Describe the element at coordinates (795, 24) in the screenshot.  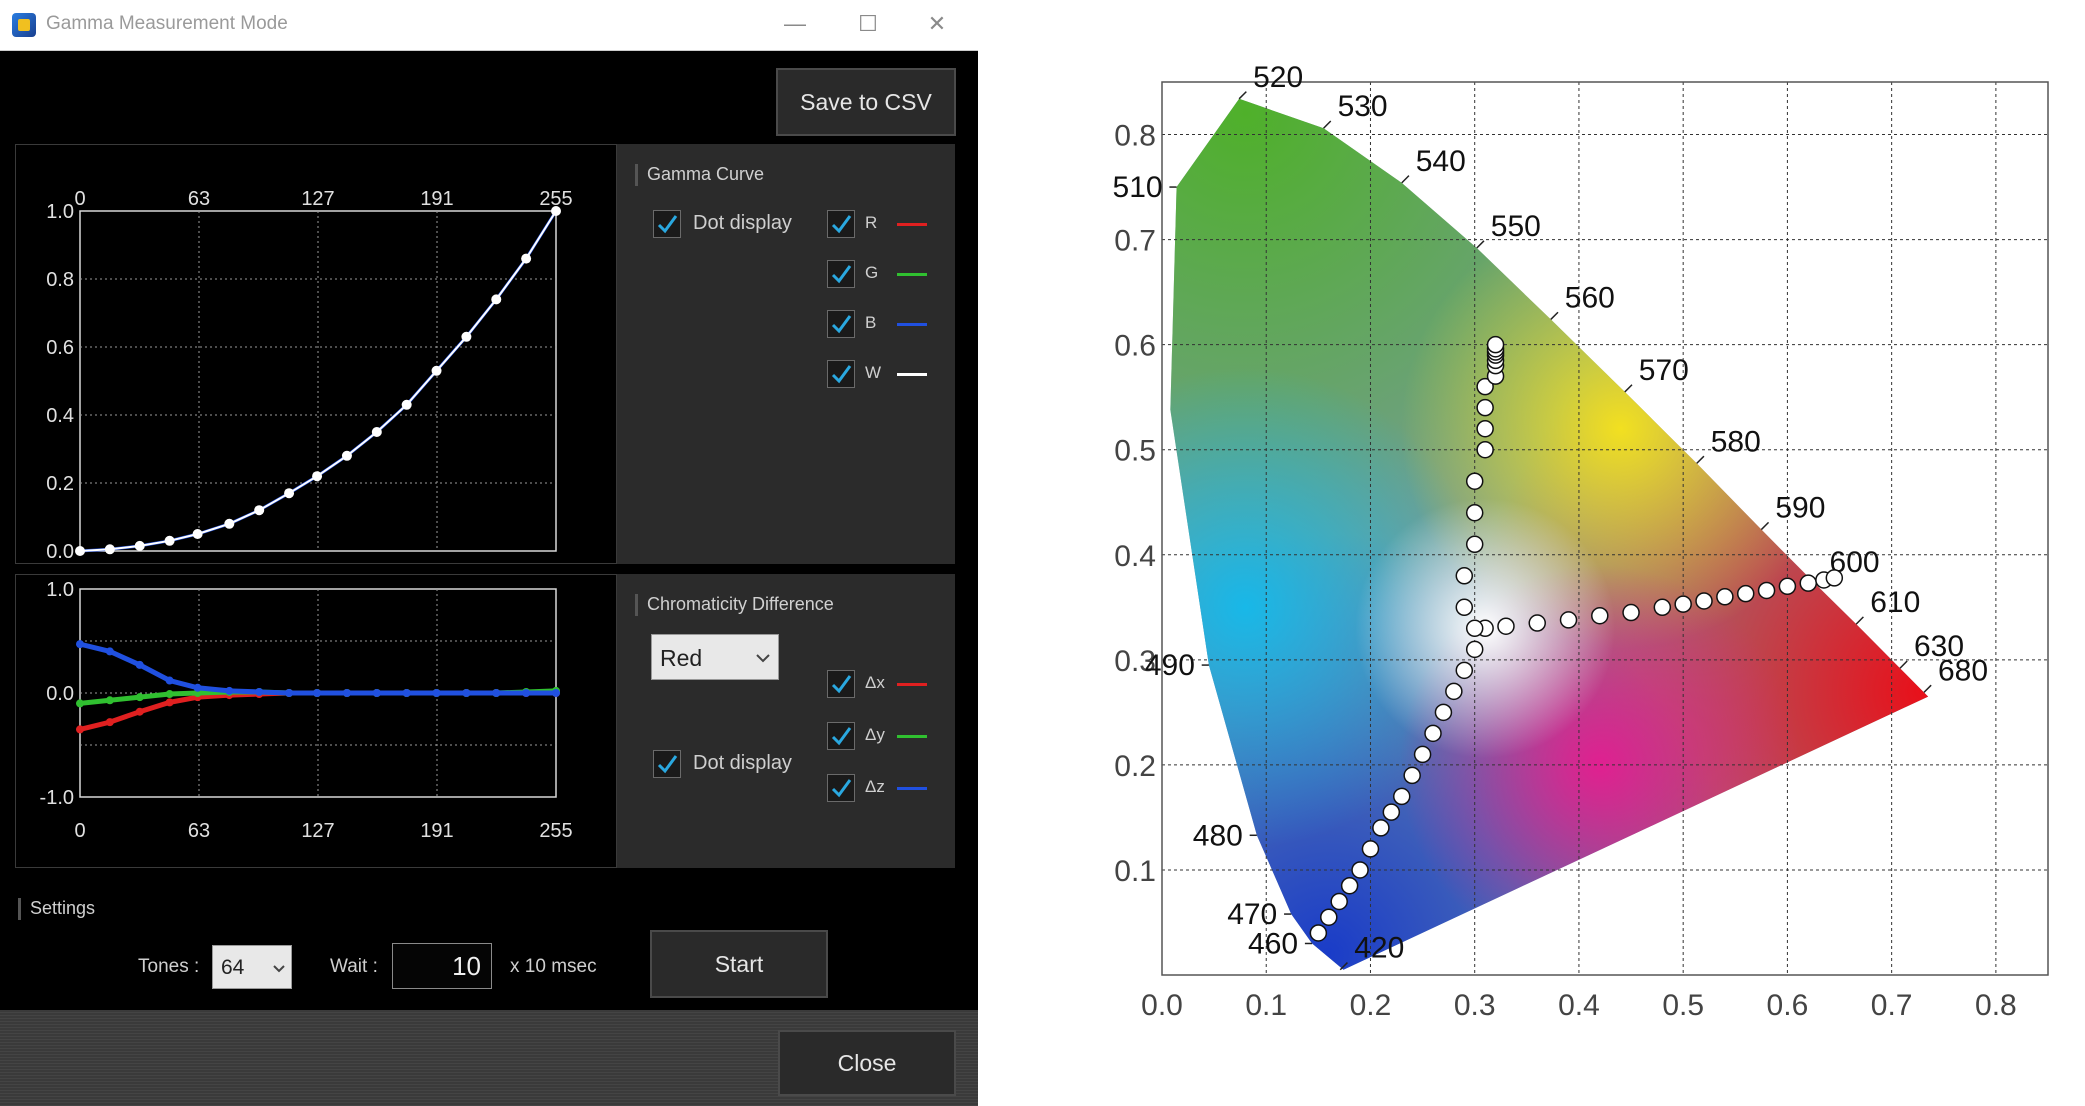
I see `minimize-button: —` at that location.